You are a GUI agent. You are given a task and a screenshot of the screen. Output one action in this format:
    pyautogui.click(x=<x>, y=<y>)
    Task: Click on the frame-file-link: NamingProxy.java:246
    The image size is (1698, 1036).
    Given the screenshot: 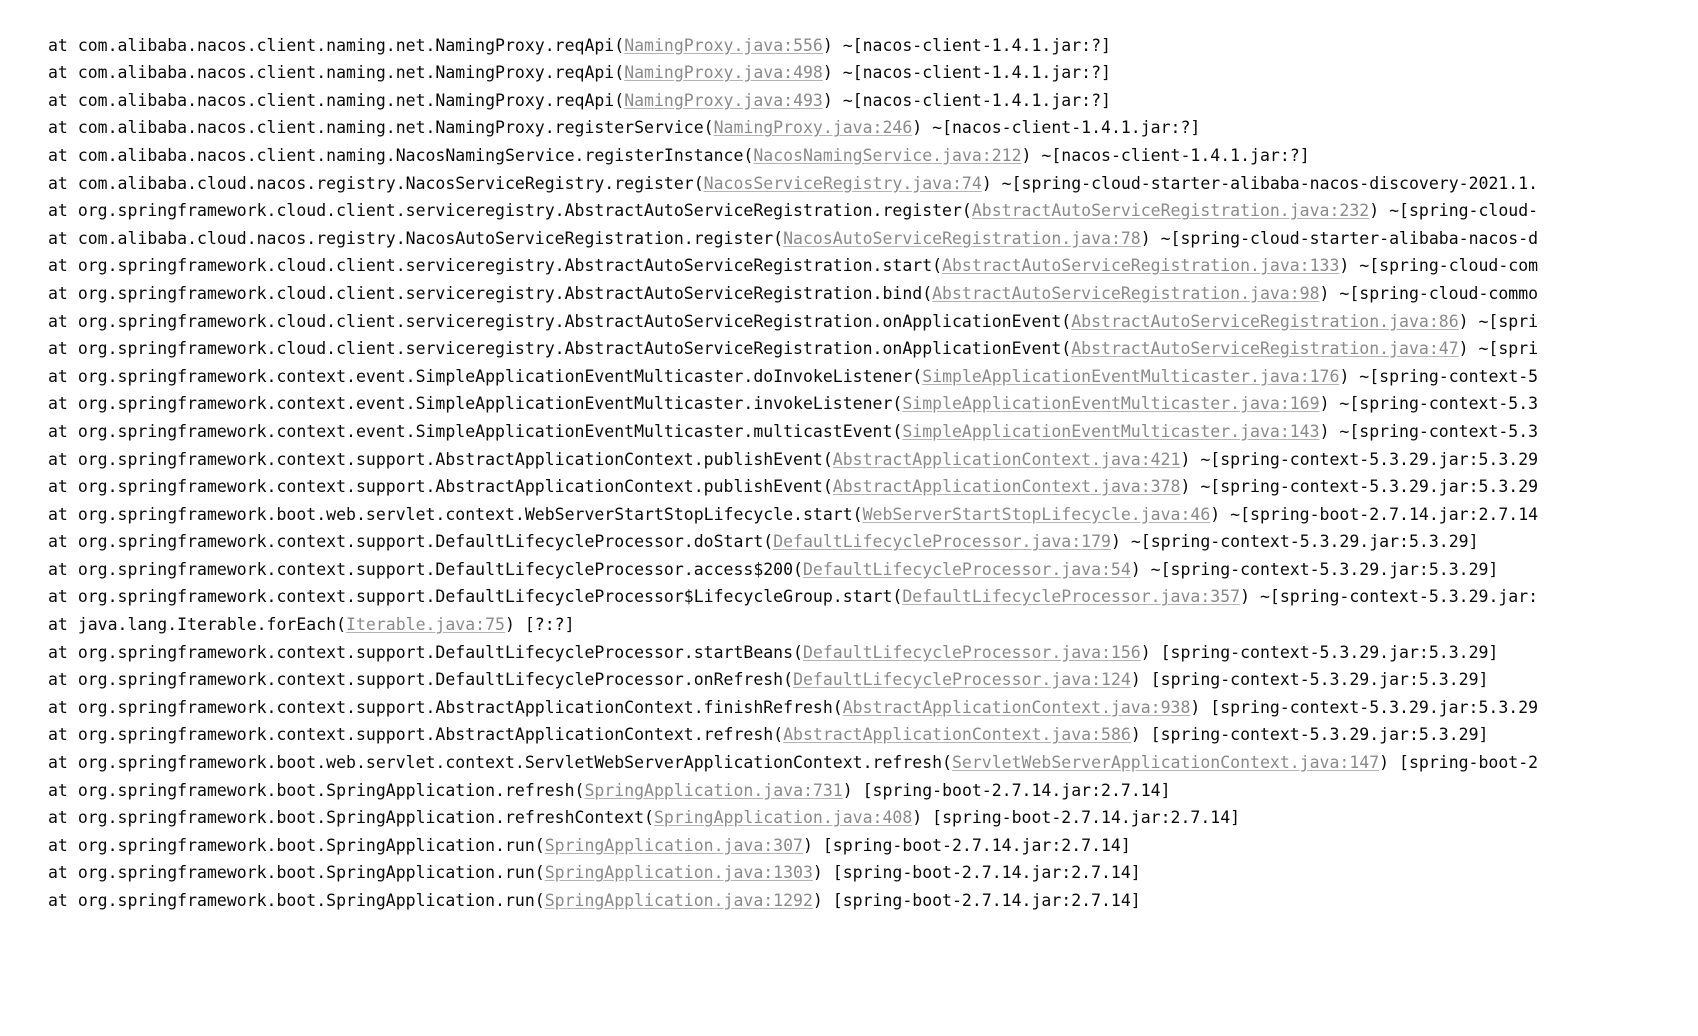 What is the action you would take?
    pyautogui.click(x=813, y=127)
    